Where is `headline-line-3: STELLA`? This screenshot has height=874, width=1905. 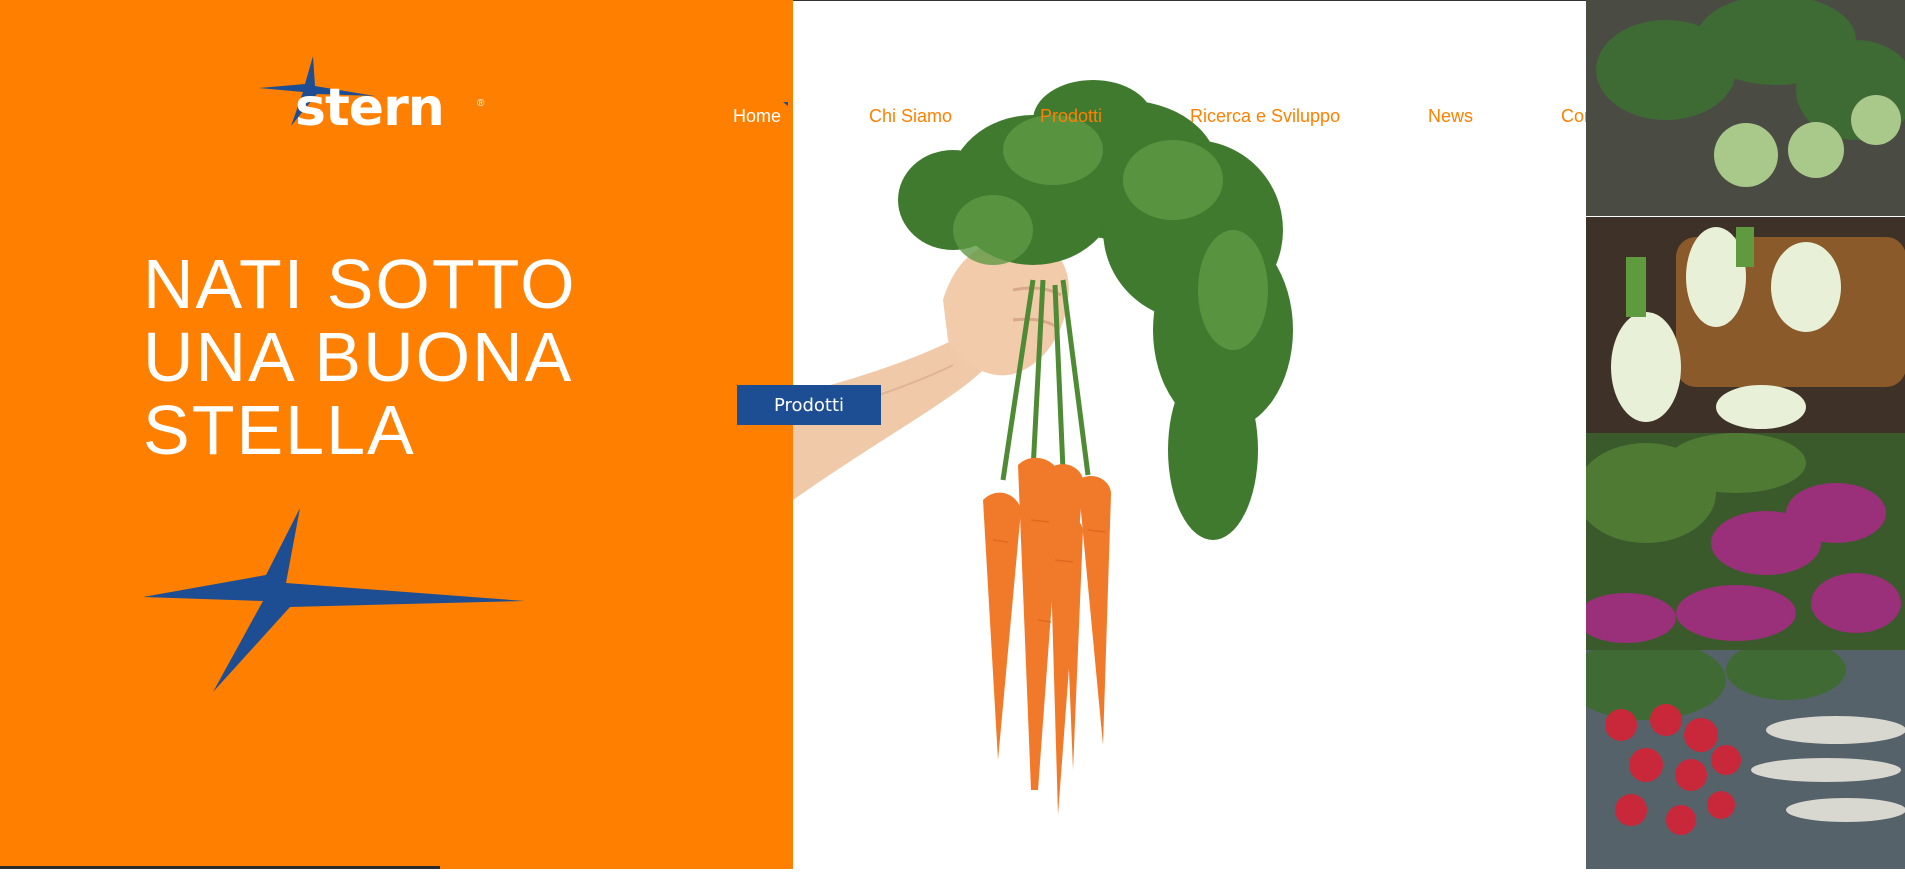 headline-line-3: STELLA is located at coordinates (279, 430).